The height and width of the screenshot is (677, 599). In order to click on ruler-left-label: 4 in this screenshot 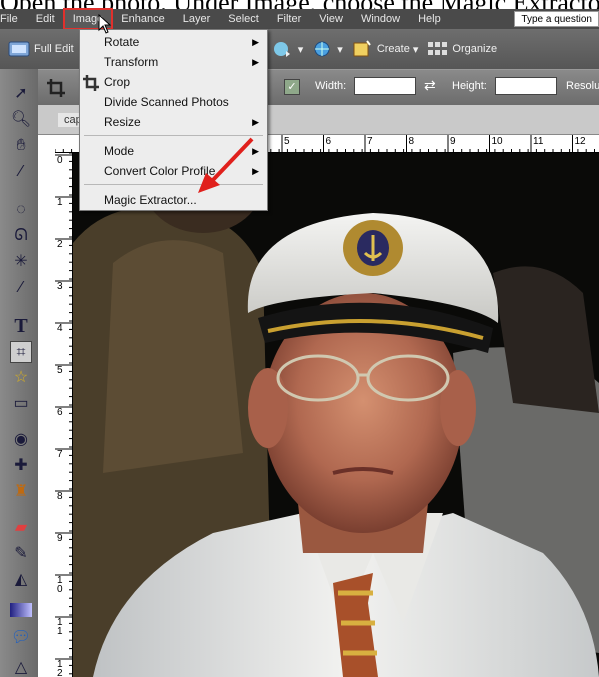, I will do `click(60, 328)`.